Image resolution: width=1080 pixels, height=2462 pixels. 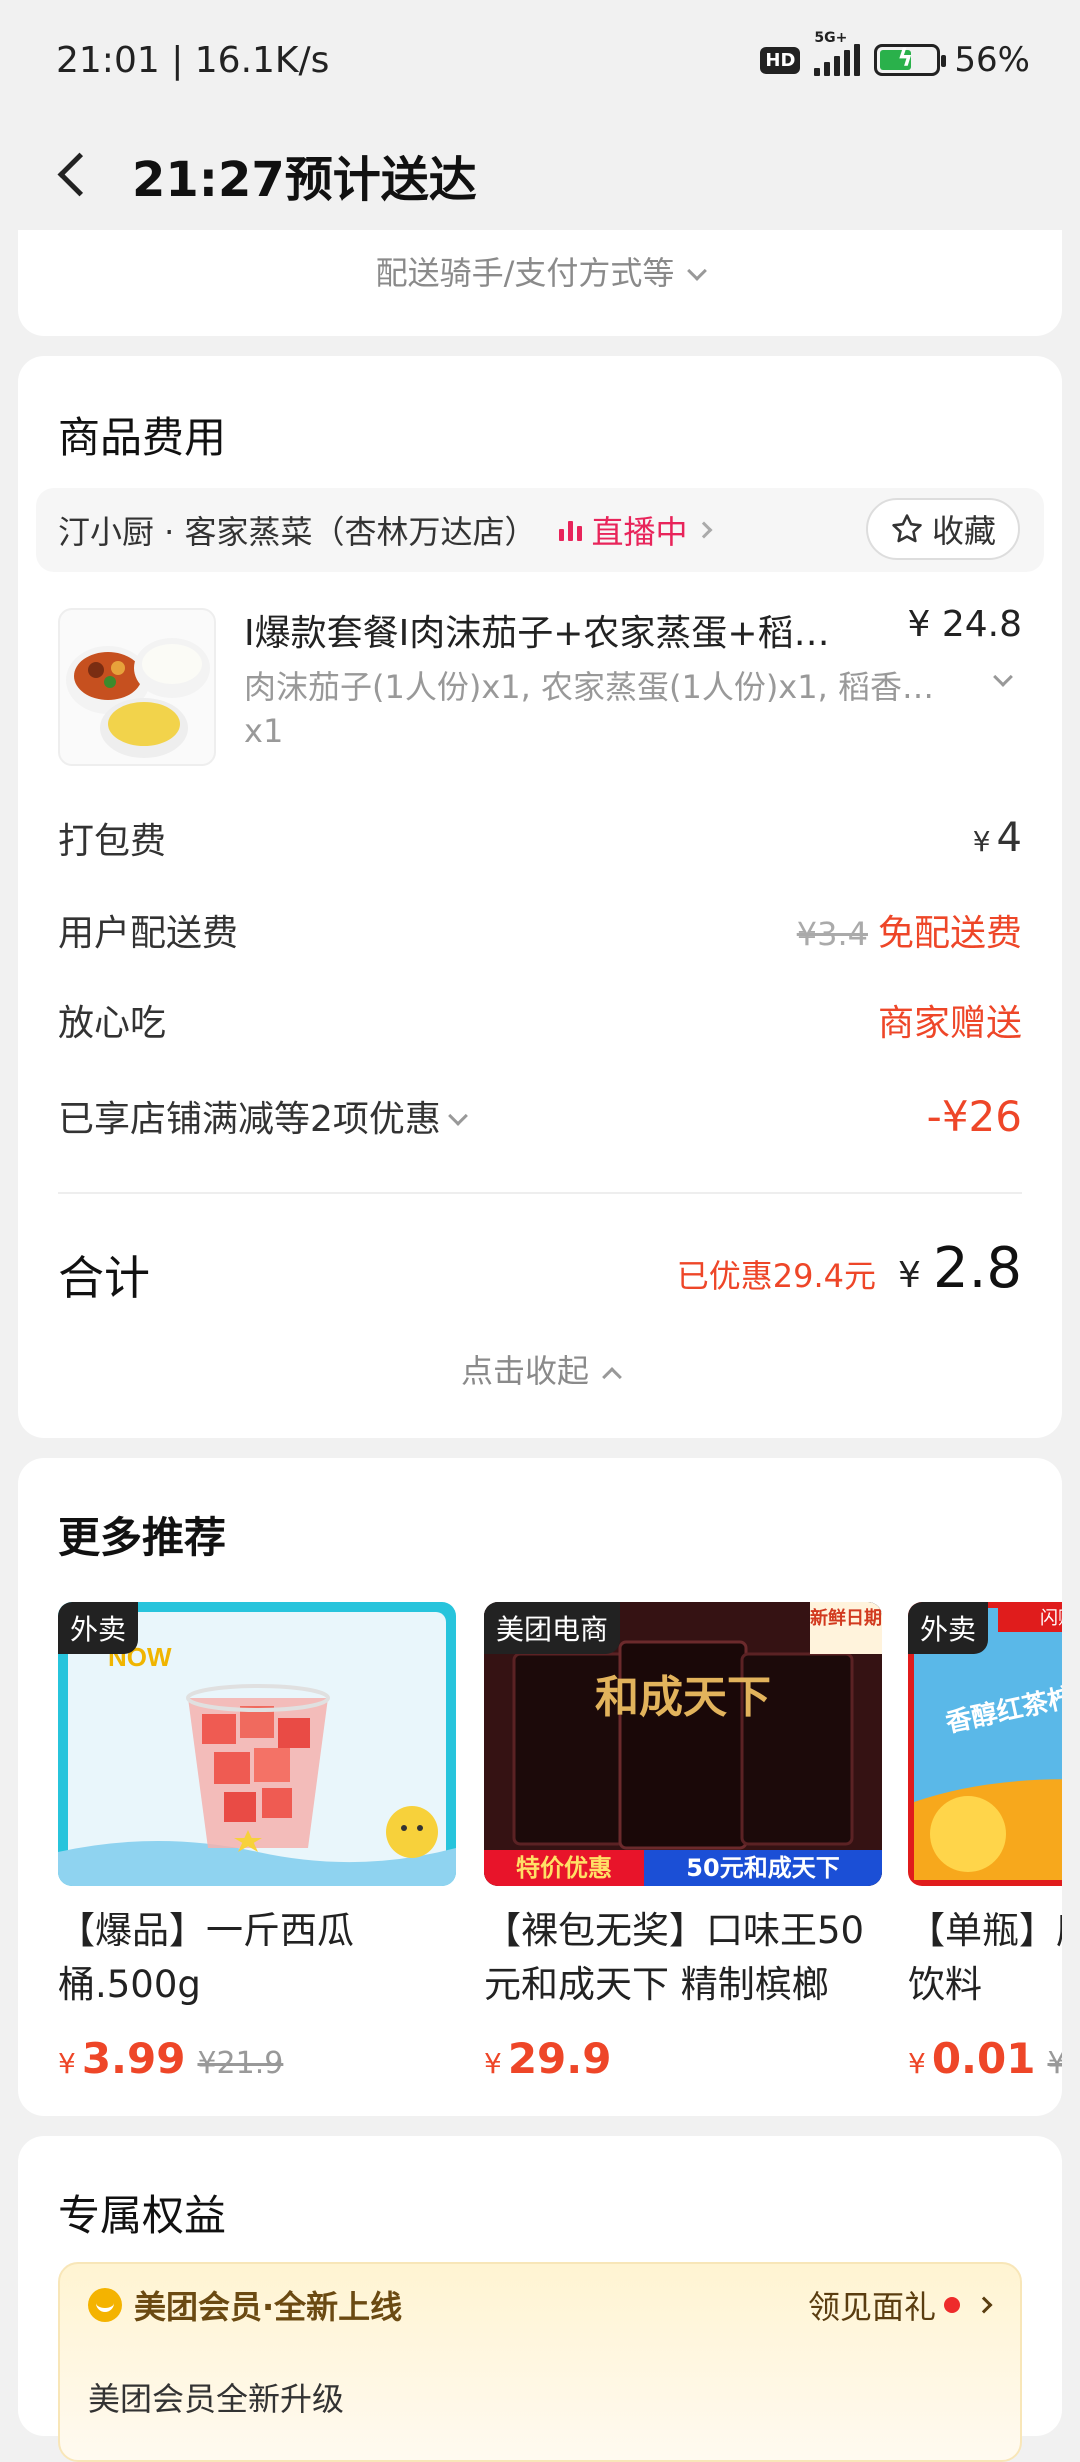 What do you see at coordinates (148, 933) in the screenshot?
I see `delivery-fee-label: 用户配送费` at bounding box center [148, 933].